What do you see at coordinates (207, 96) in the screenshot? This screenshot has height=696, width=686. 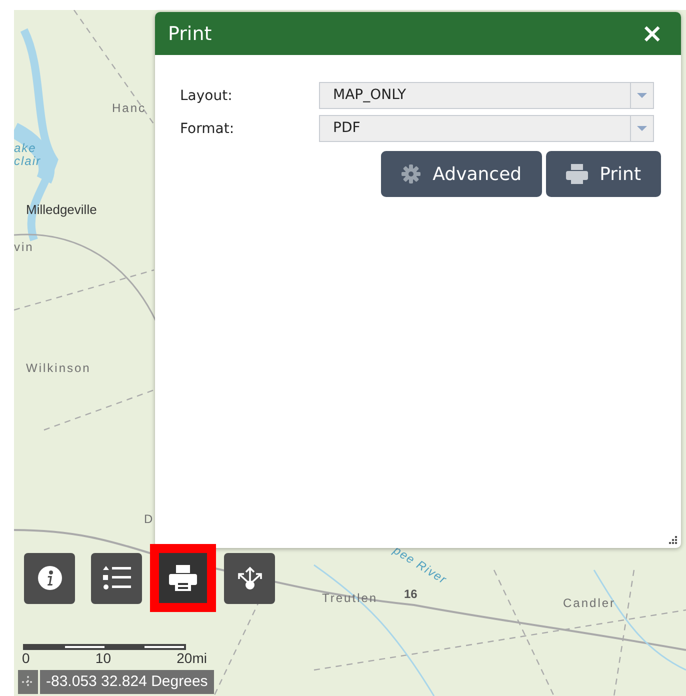 I see `field-label: Layout:` at bounding box center [207, 96].